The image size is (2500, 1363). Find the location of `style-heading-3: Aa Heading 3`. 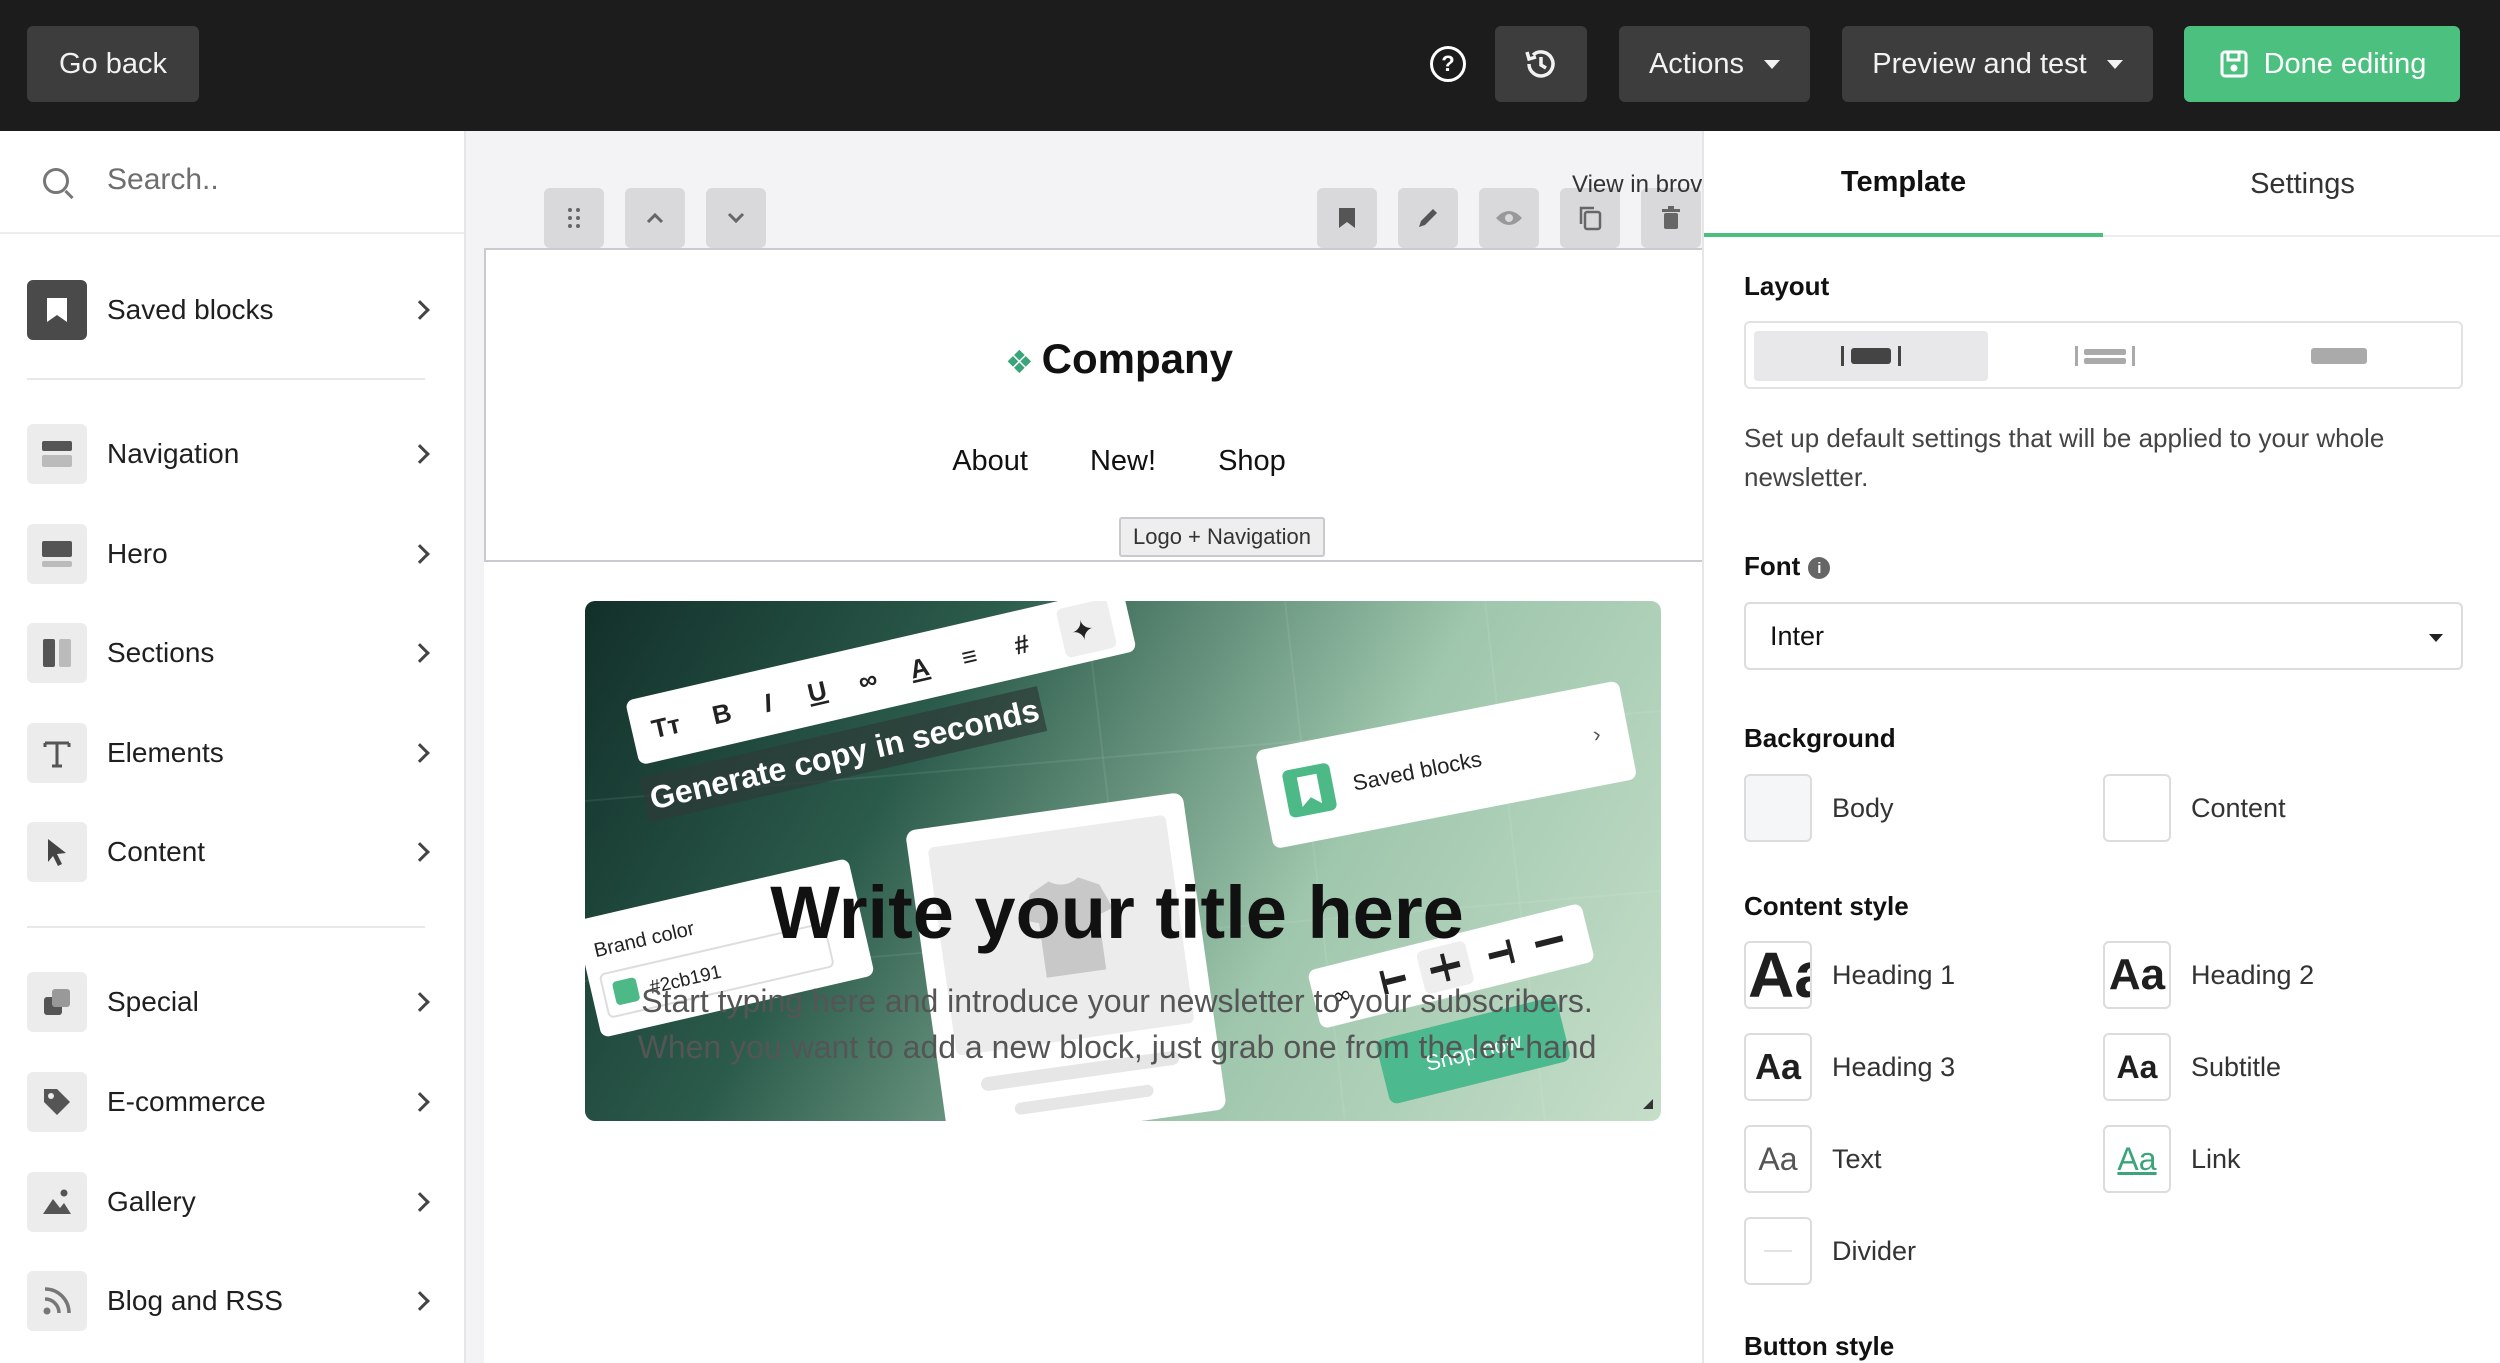

style-heading-3: Aa Heading 3 is located at coordinates (1849, 1067).